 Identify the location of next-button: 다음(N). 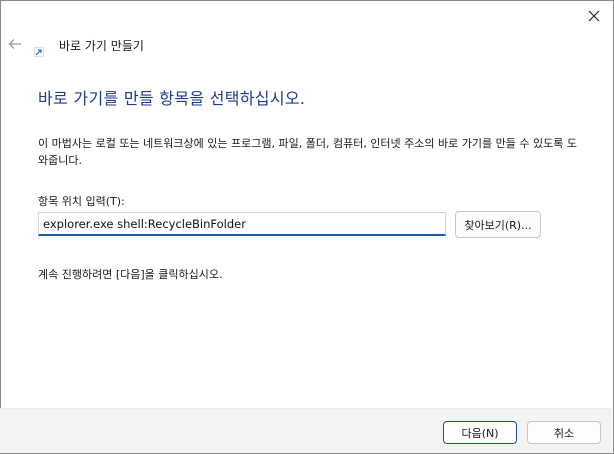
(480, 432).